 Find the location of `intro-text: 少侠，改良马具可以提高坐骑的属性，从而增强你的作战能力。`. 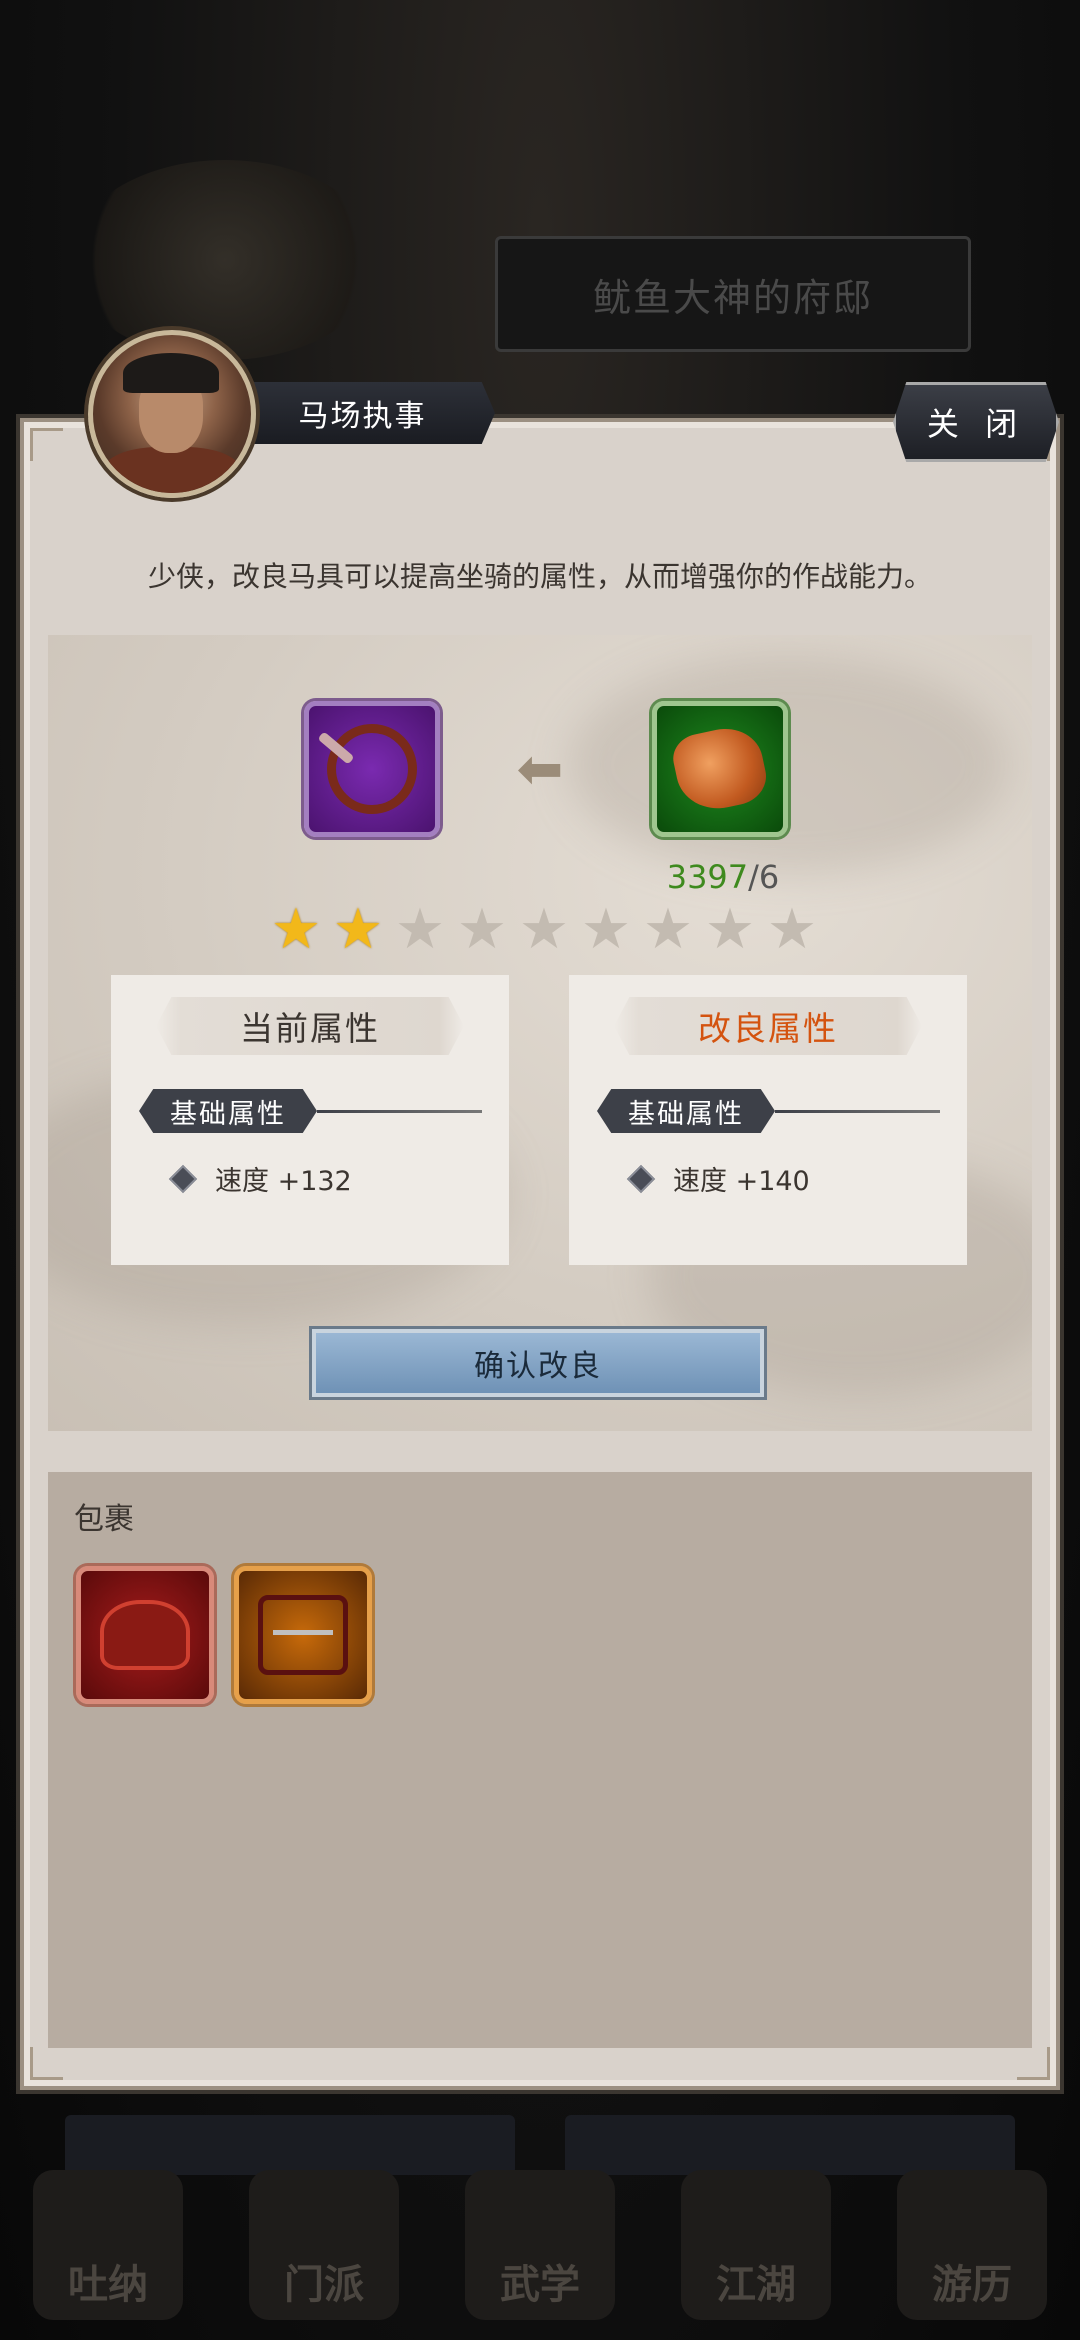

intro-text: 少侠，改良马具可以提高坐骑的属性，从而增强你的作战能力。 is located at coordinates (539, 576).